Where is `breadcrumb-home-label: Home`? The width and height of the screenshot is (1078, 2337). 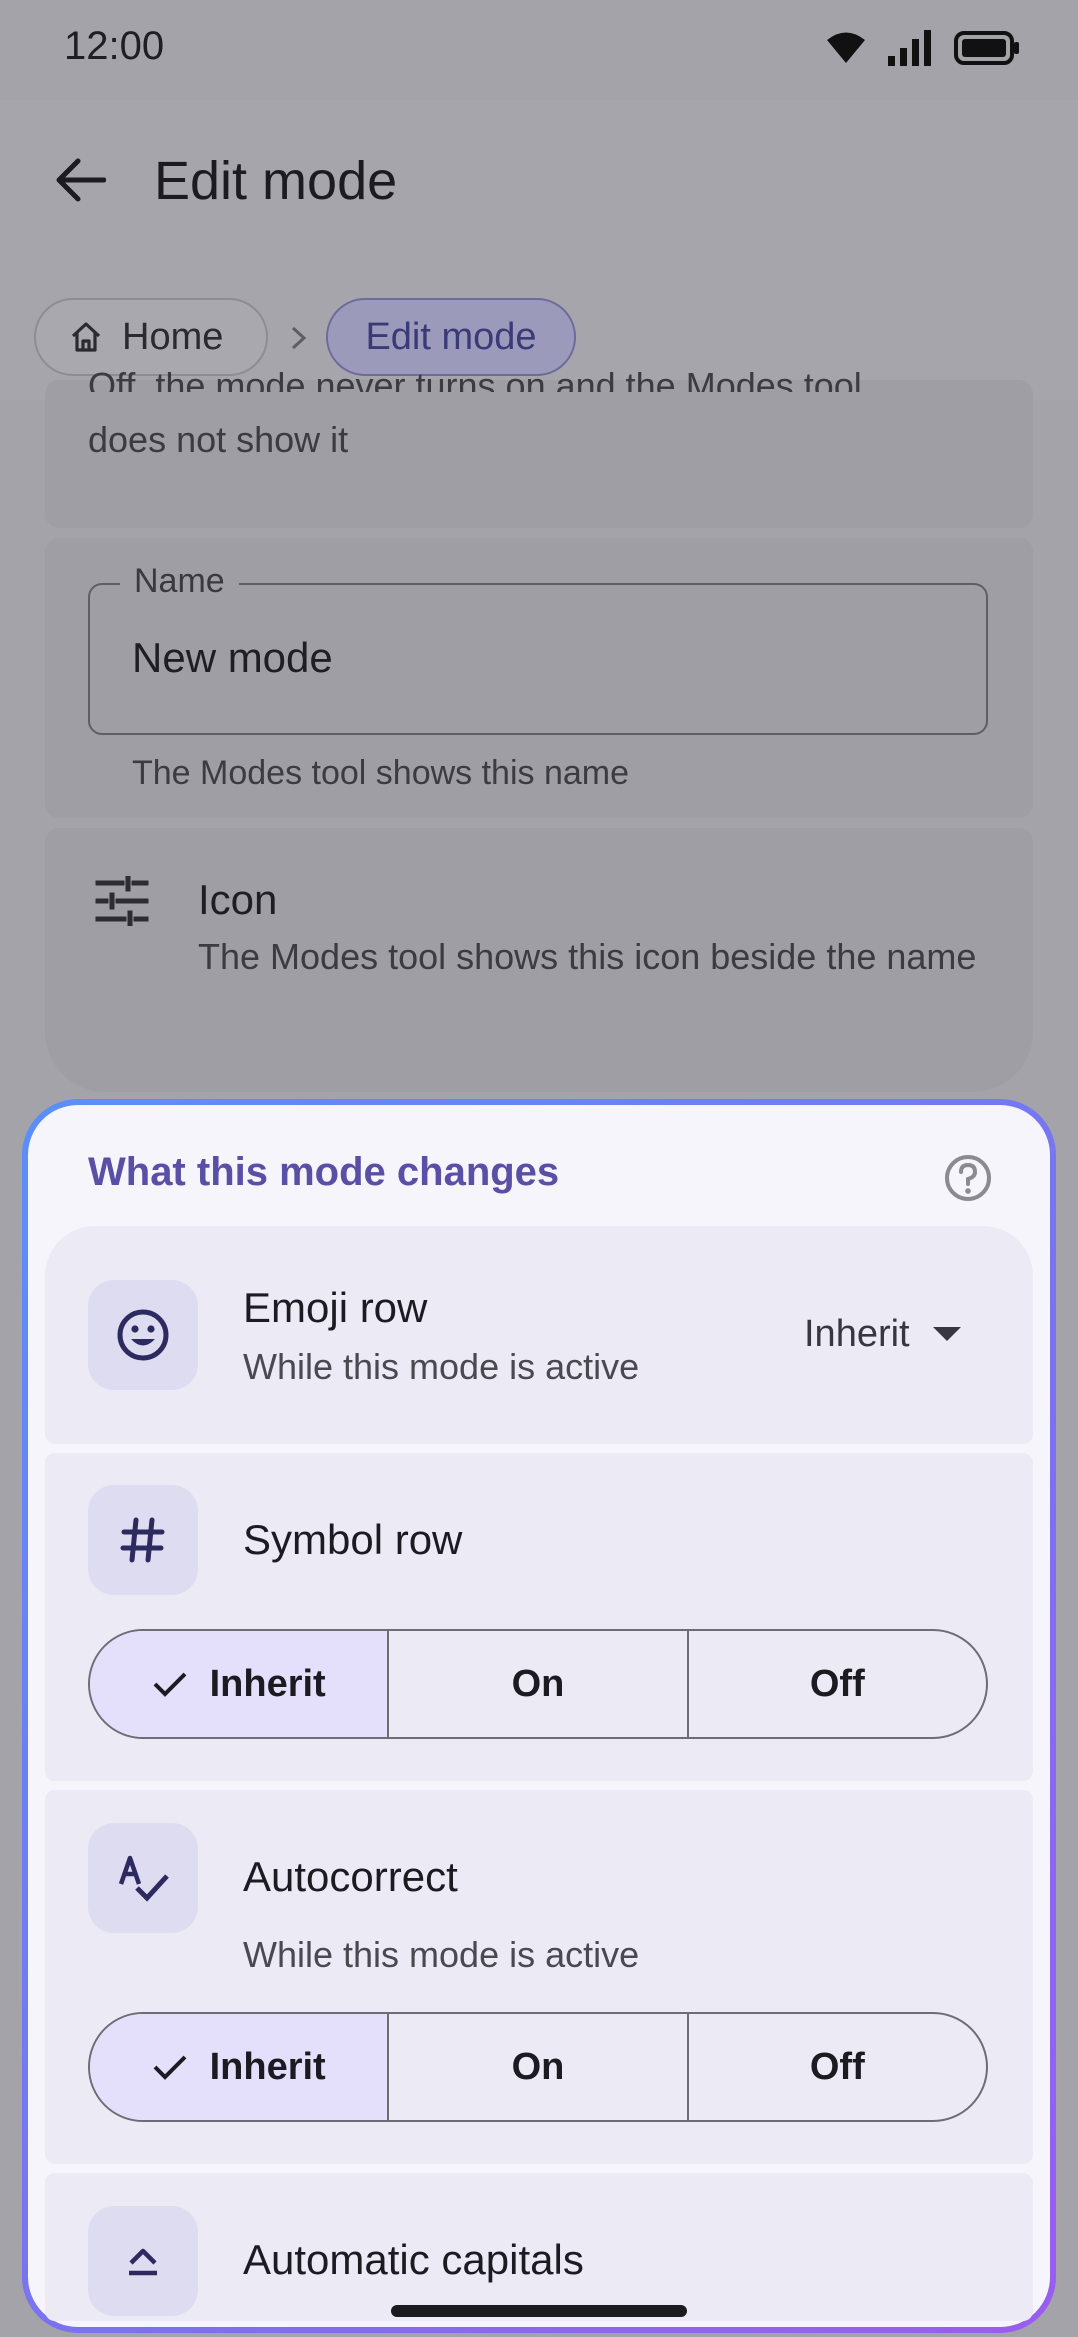 breadcrumb-home-label: Home is located at coordinates (173, 336).